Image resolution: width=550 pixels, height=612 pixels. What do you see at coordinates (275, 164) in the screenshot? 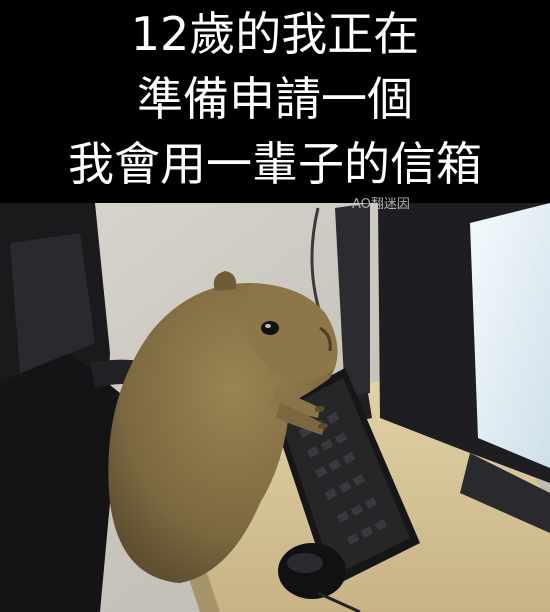
I see `caption-line-3: 我會用一輩子的信箱` at bounding box center [275, 164].